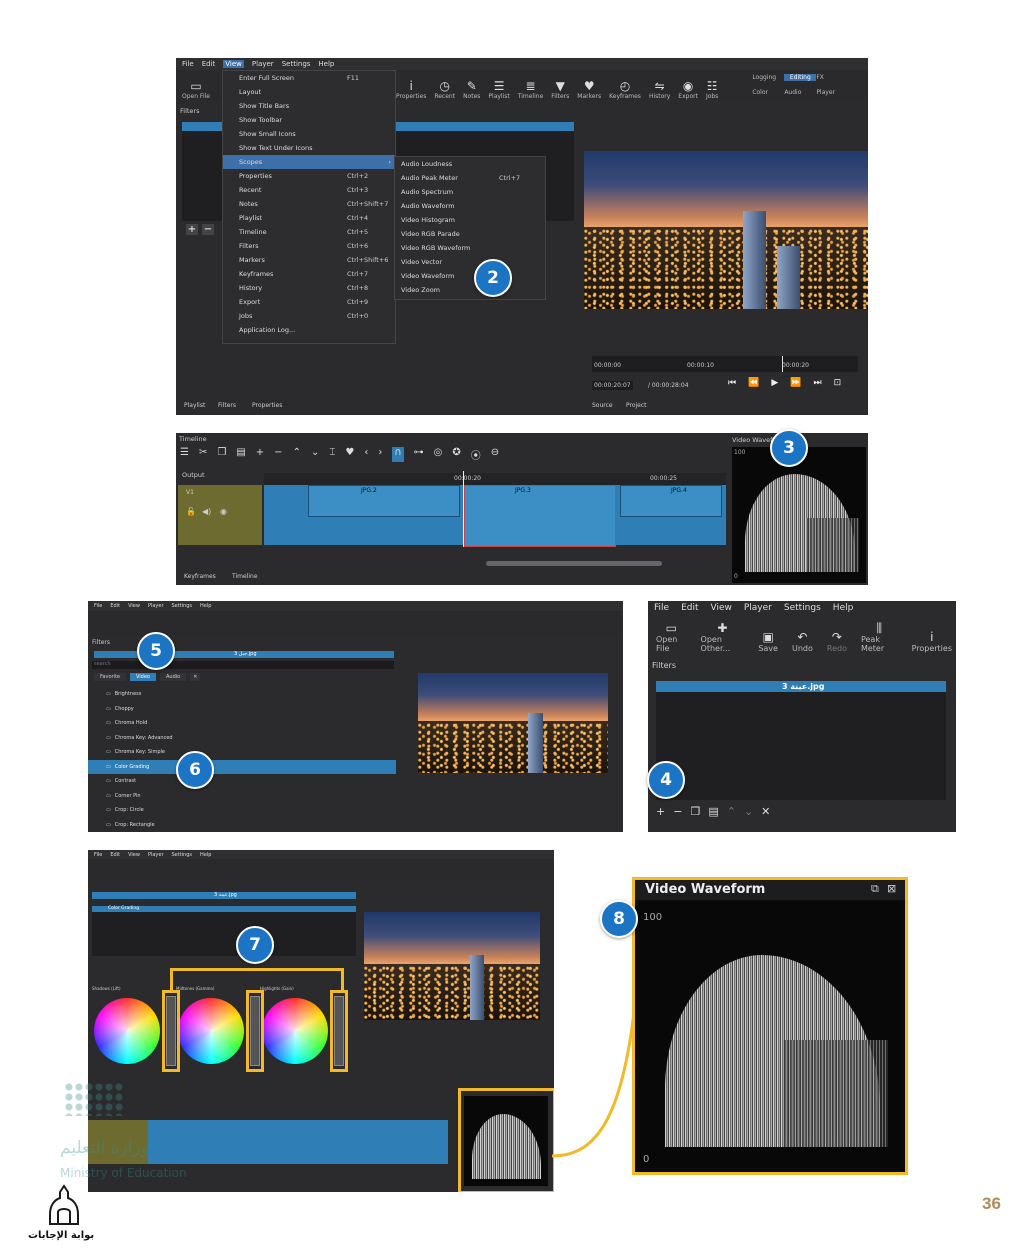 Image resolution: width=1034 pixels, height=1255 pixels. Describe the element at coordinates (223, 511) in the screenshot. I see `eye-icon: ◉` at that location.